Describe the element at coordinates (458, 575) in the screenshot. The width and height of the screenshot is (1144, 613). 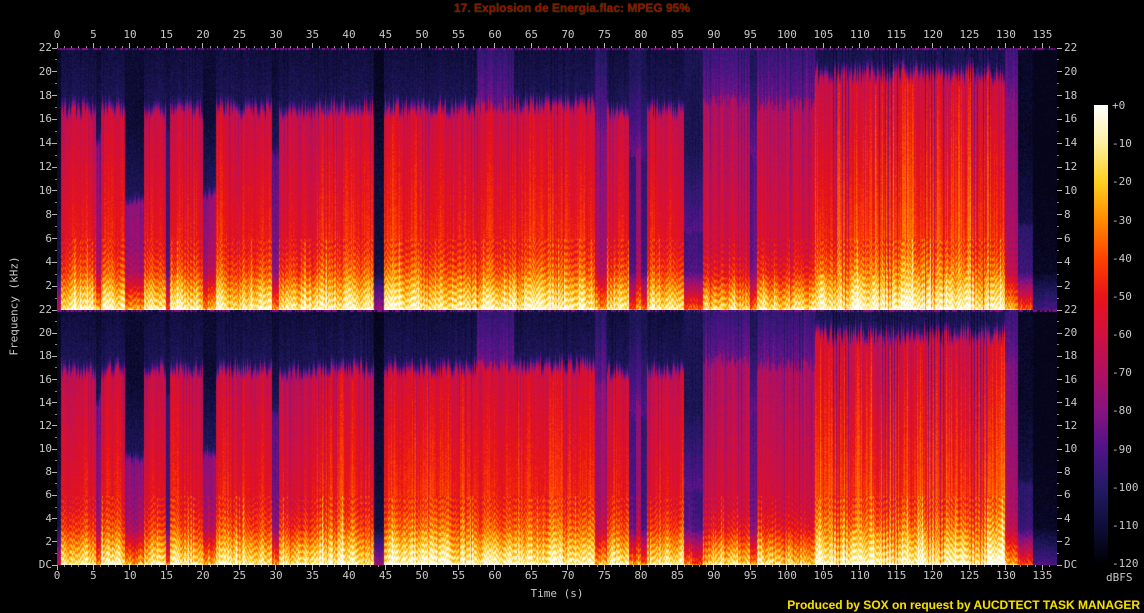
I see `time-tick-label: 55` at that location.